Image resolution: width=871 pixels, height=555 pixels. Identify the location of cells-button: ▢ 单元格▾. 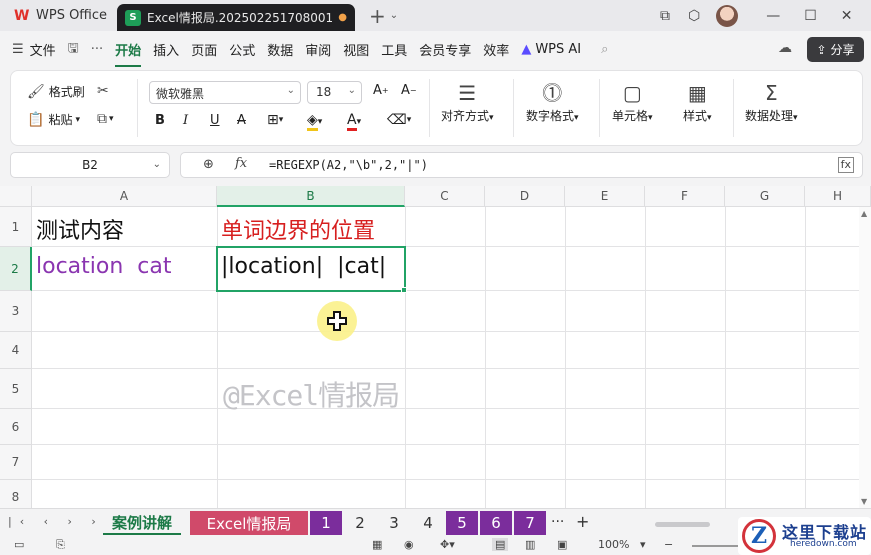
(632, 101).